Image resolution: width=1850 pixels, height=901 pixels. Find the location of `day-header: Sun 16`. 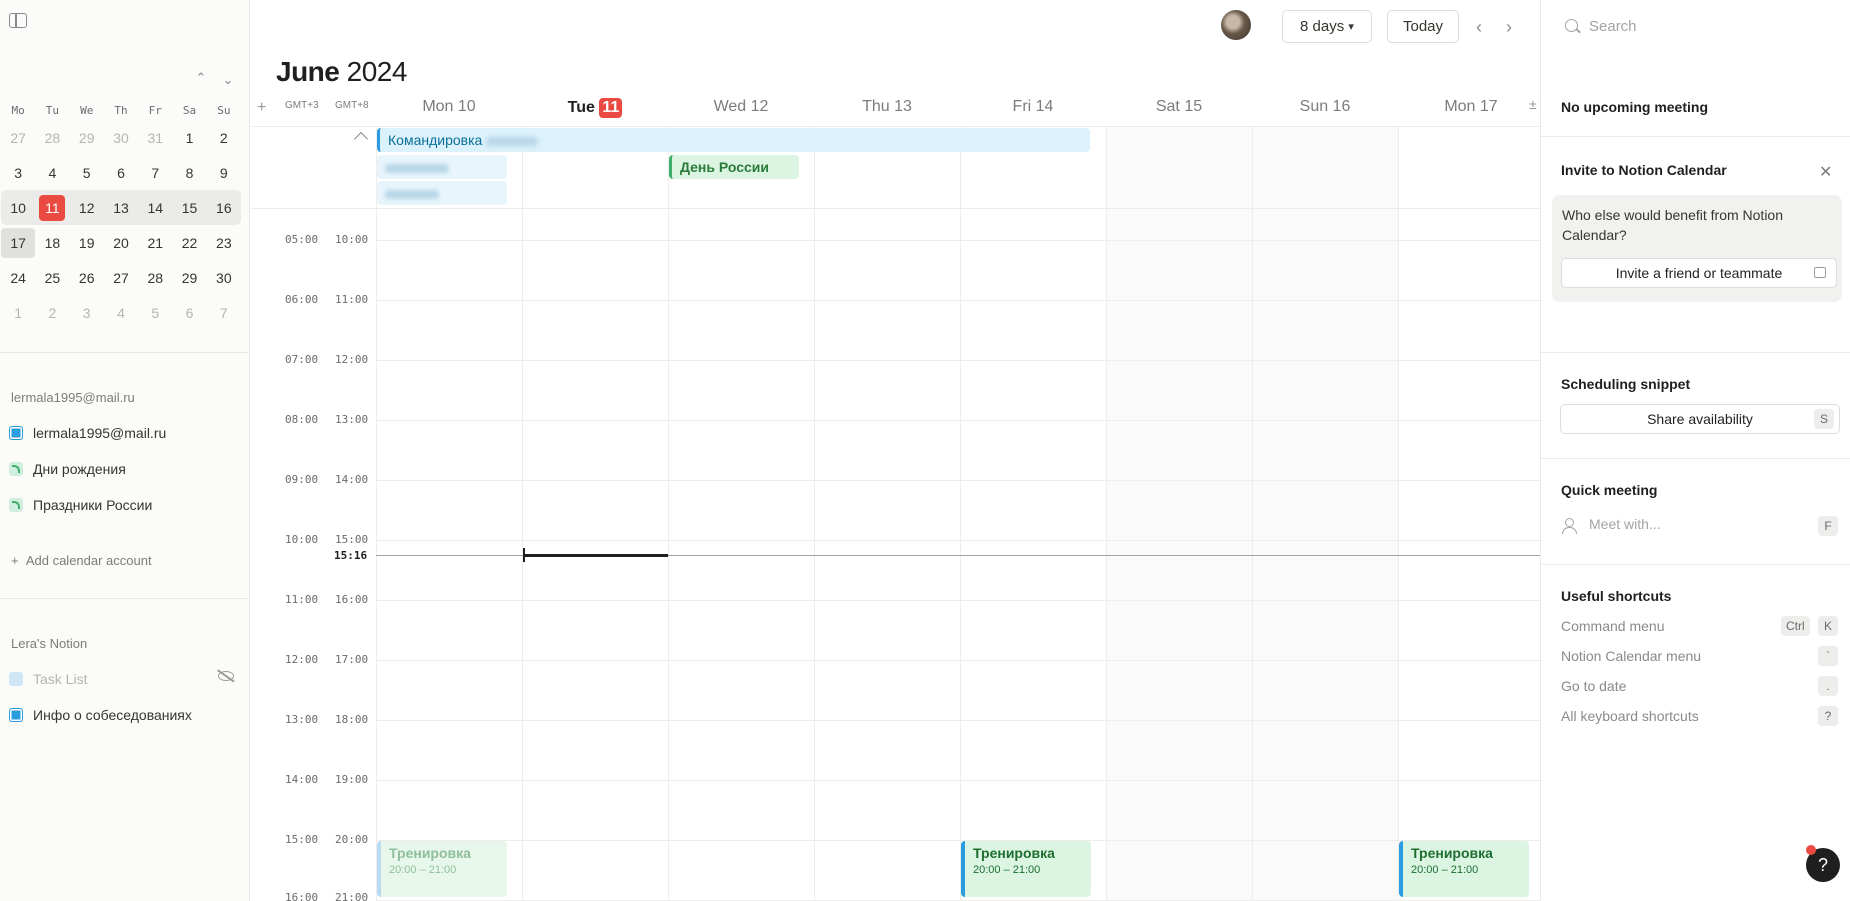

day-header: Sun 16 is located at coordinates (1325, 107).